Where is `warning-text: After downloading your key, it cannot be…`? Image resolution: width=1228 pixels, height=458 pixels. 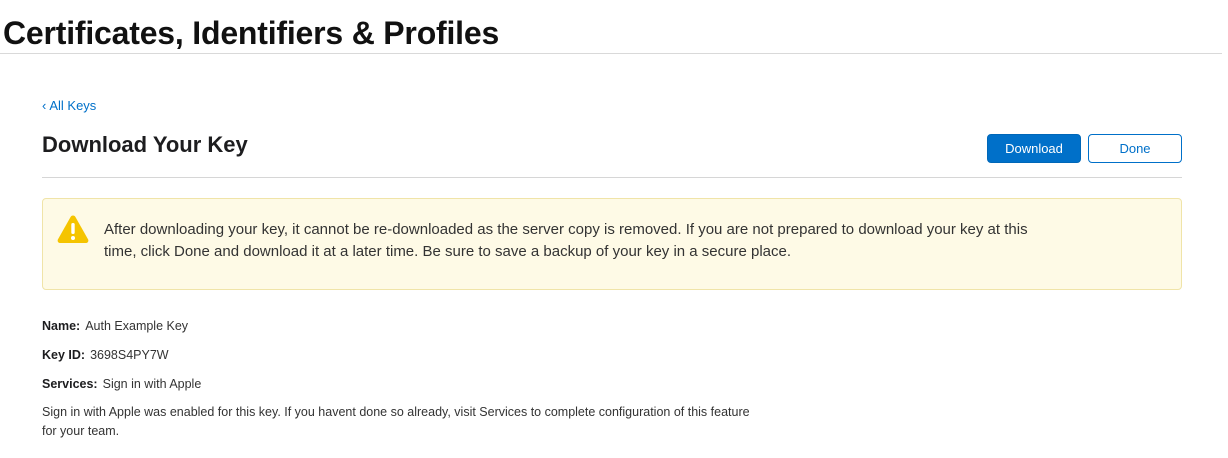 warning-text: After downloading your key, it cannot be… is located at coordinates (566, 240).